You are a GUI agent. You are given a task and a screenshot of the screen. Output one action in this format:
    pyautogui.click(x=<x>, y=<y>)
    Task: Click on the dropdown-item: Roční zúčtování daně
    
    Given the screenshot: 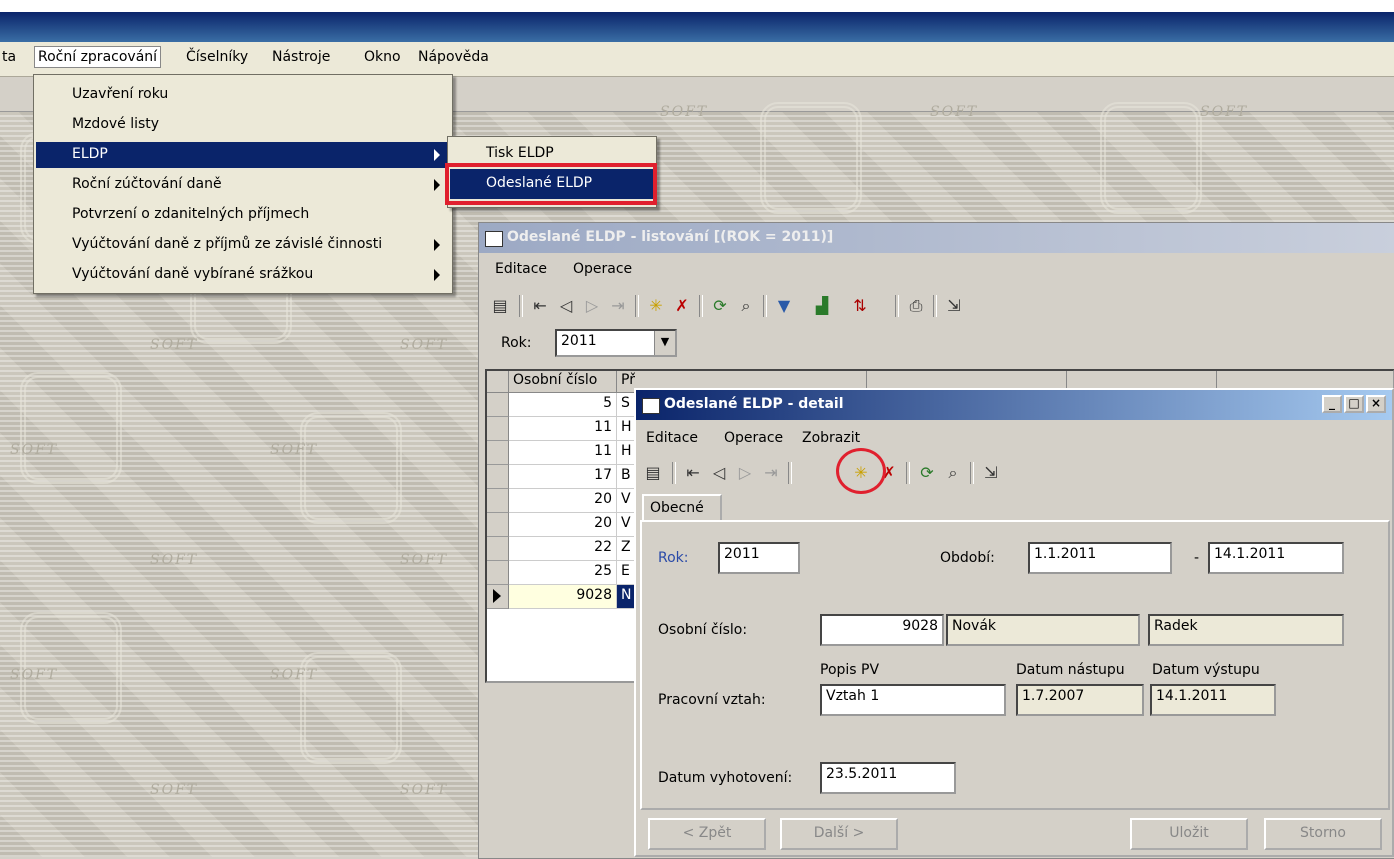 What is the action you would take?
    pyautogui.click(x=243, y=185)
    